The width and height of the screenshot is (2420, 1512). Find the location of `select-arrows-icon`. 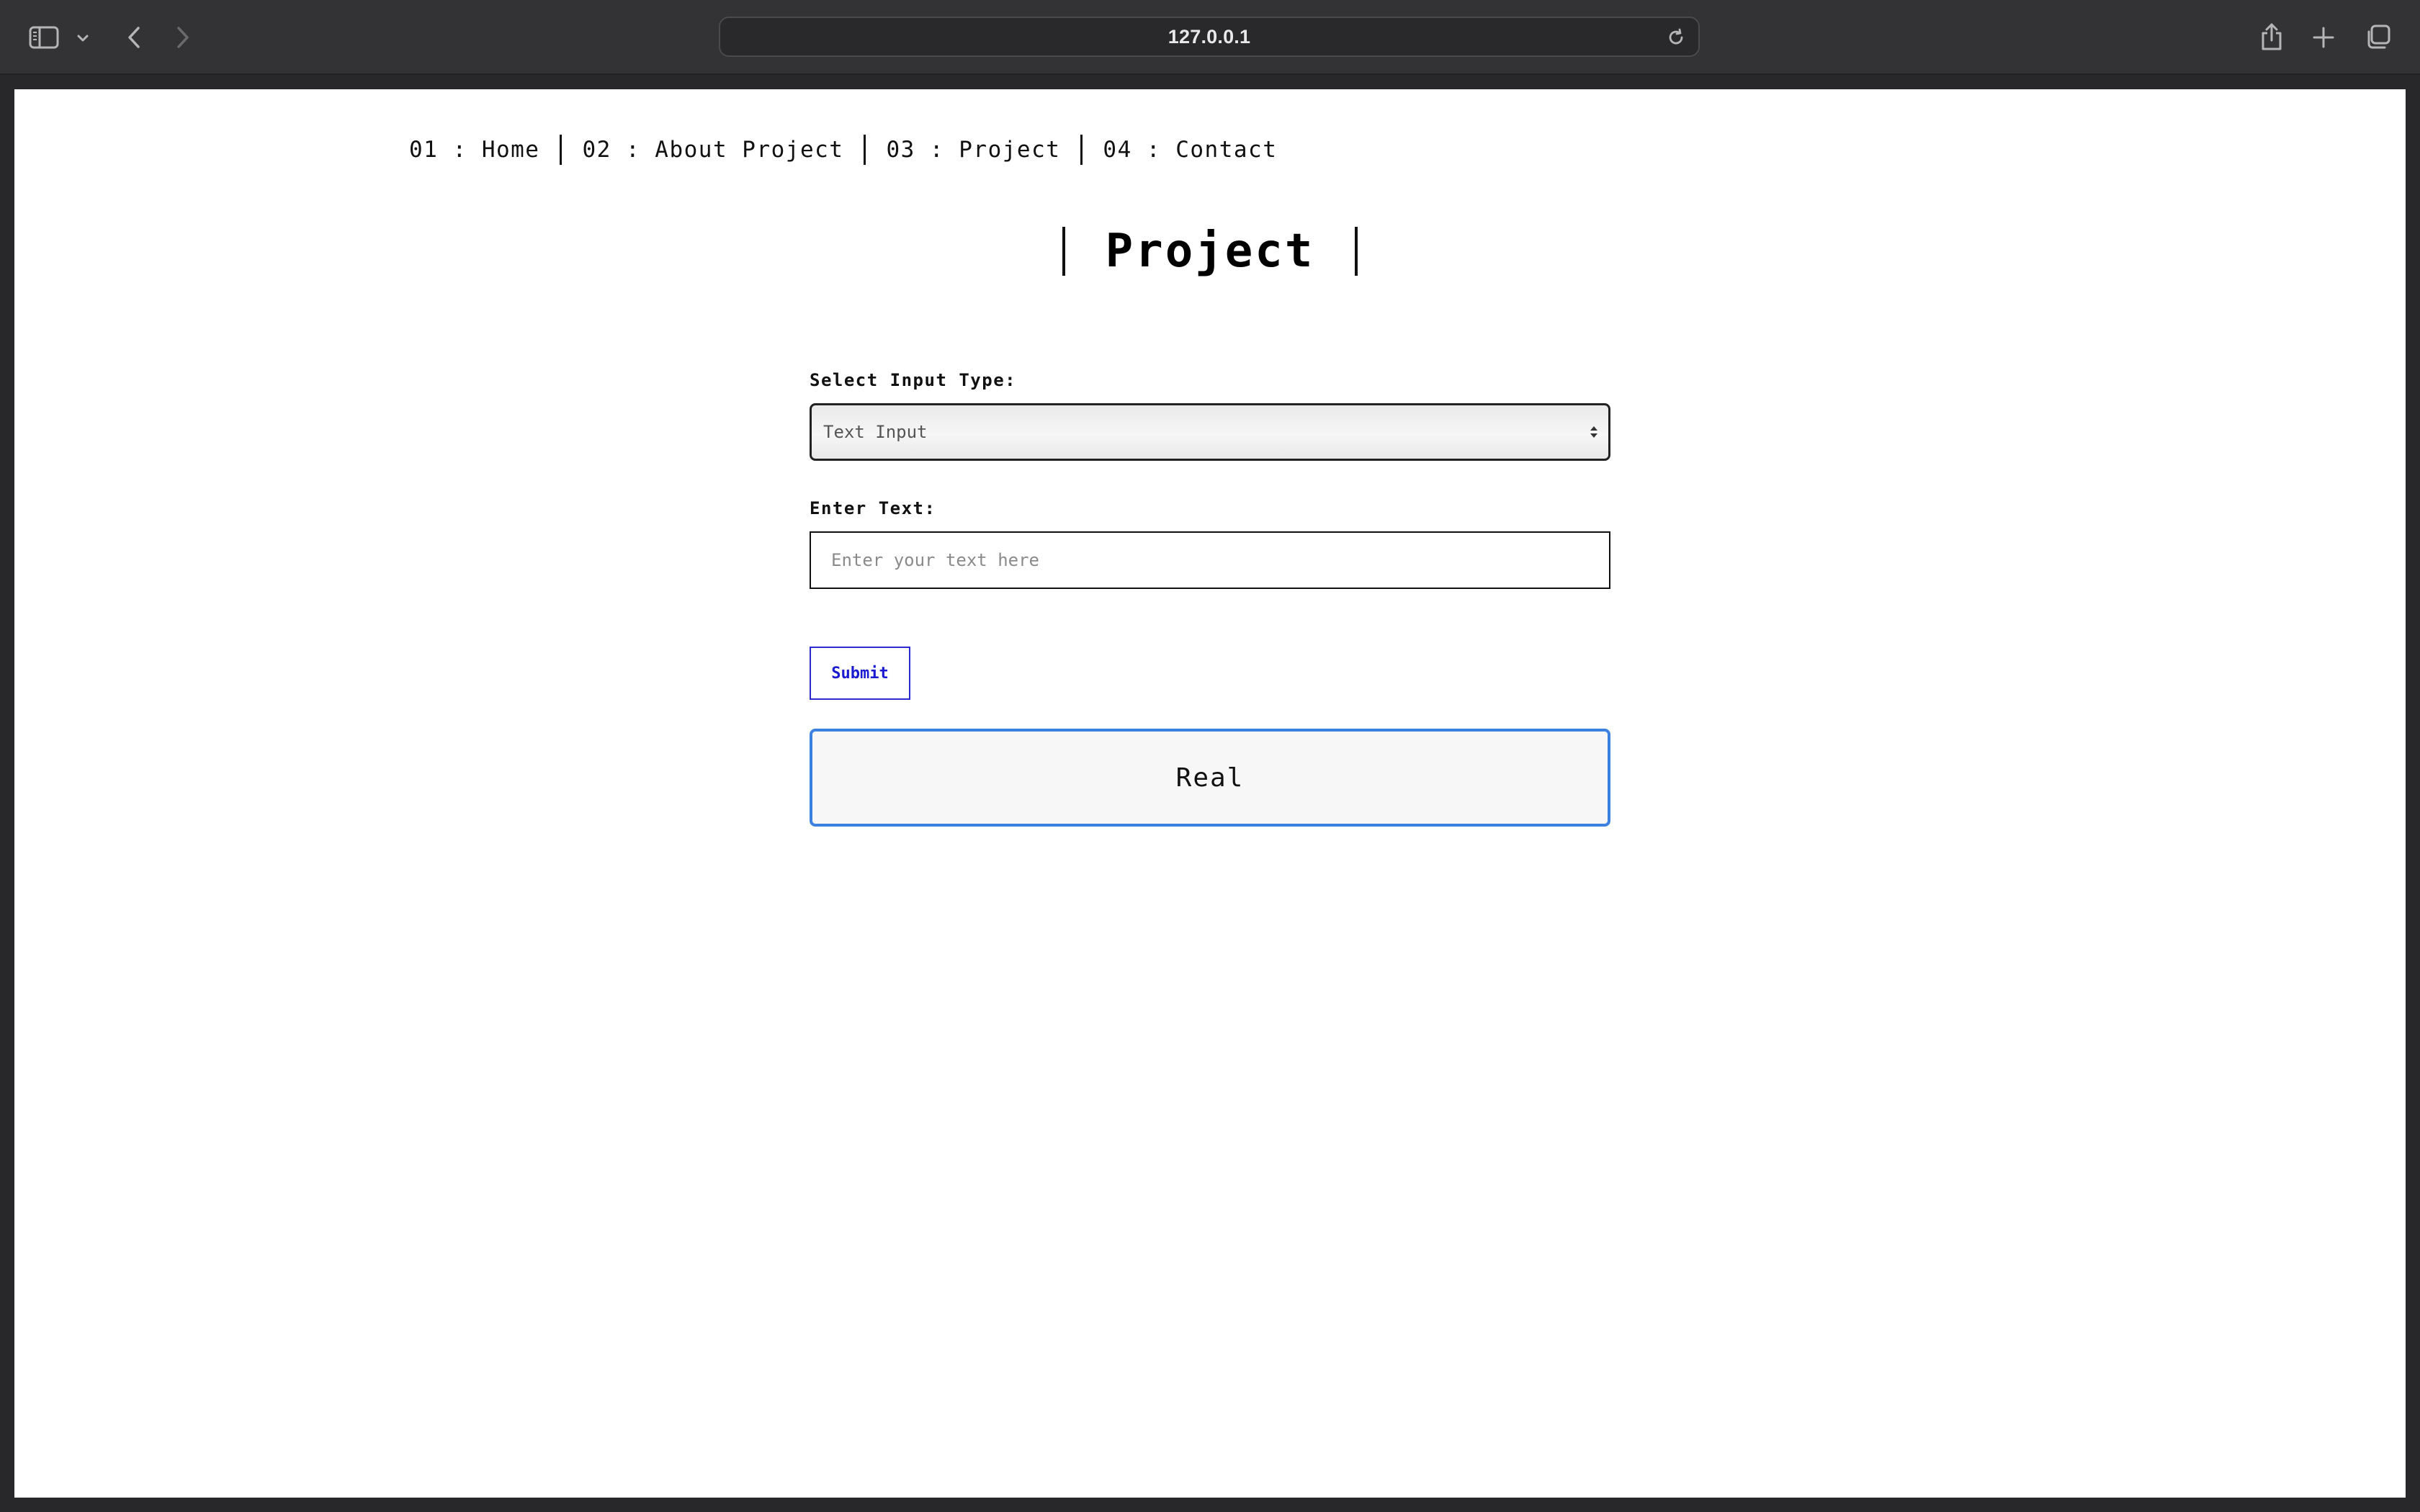

select-arrows-icon is located at coordinates (1594, 432).